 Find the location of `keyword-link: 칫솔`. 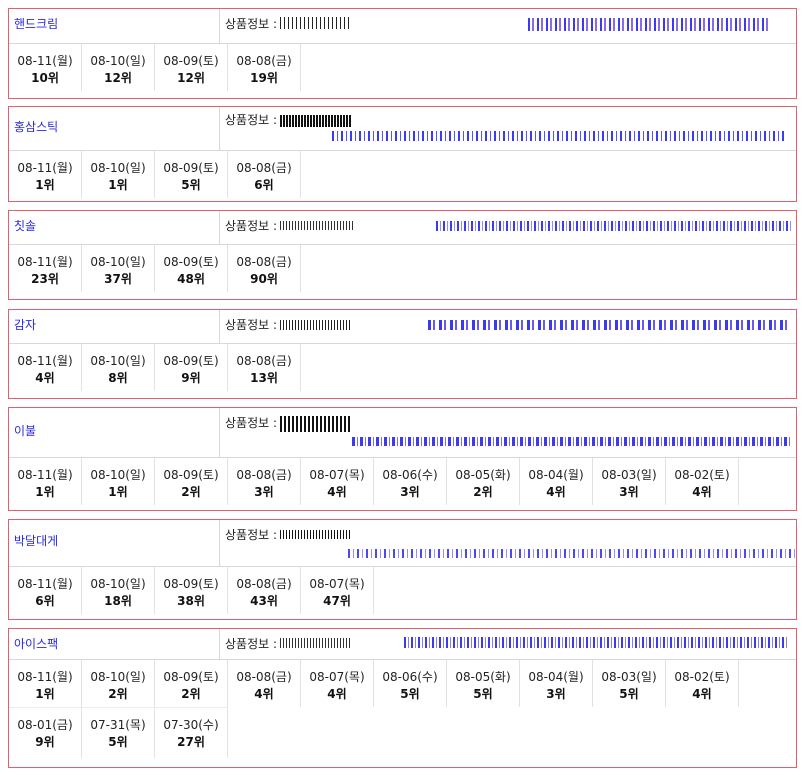

keyword-link: 칫솔 is located at coordinates (25, 226).